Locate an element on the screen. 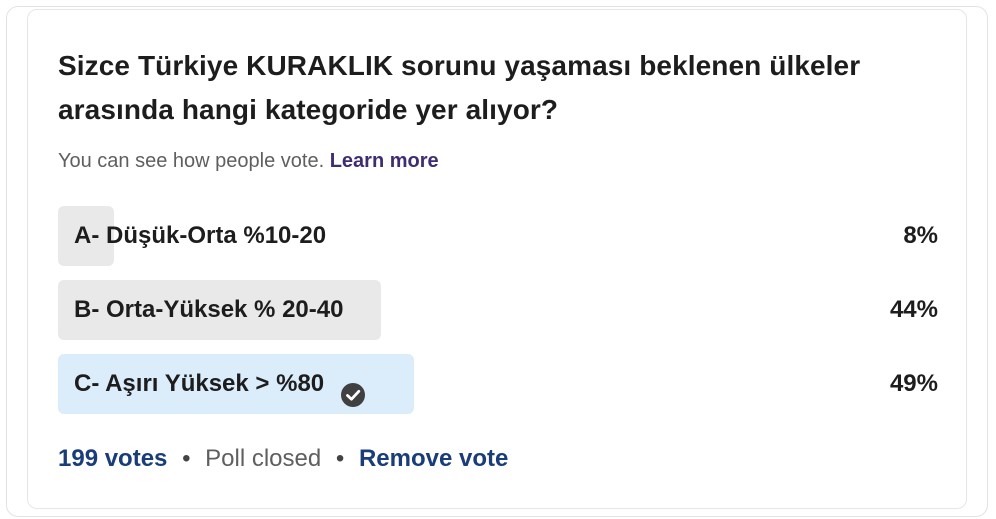 Image resolution: width=996 pixels, height=519 pixels. option-a-percent: 8% is located at coordinates (920, 235).